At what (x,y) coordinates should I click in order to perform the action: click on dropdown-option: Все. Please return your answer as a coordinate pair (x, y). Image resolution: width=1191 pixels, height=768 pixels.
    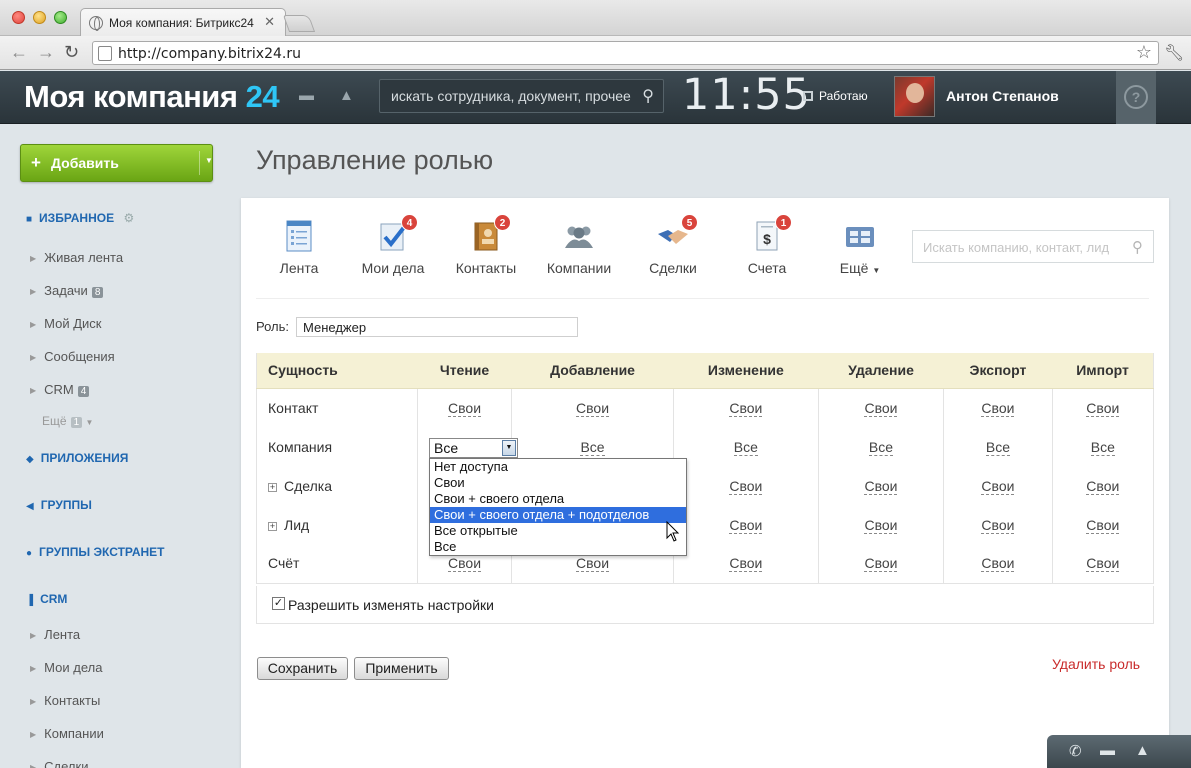
    Looking at the image, I should click on (558, 547).